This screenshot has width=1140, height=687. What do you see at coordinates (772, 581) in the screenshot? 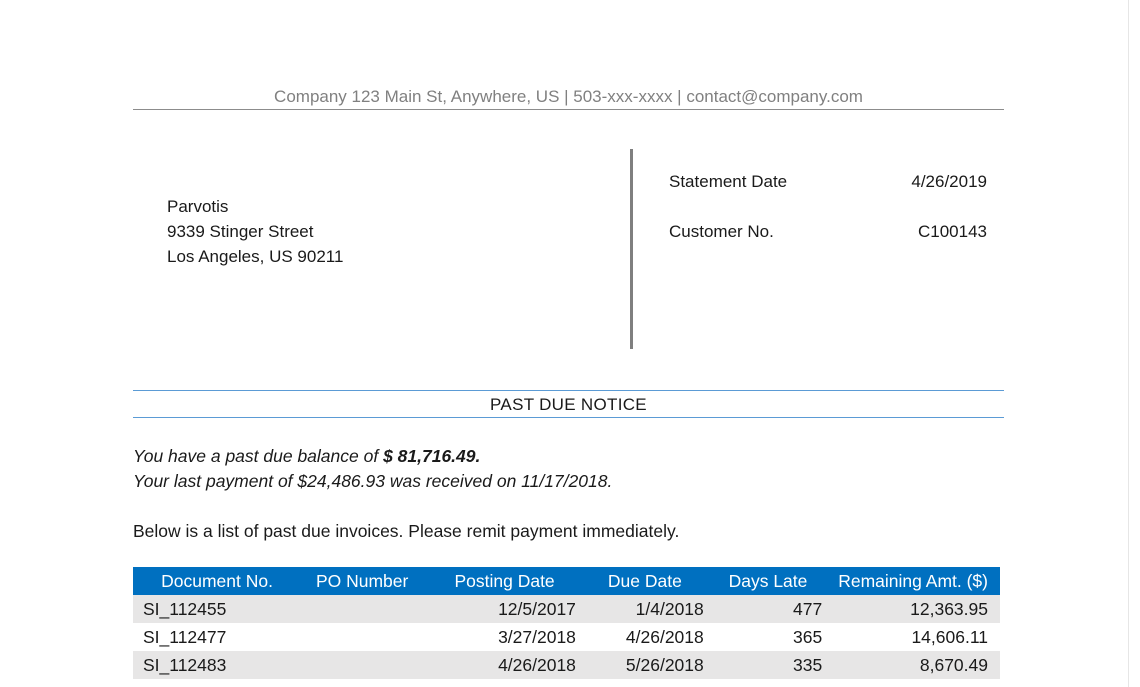
I see `header-days-late: Days Late` at bounding box center [772, 581].